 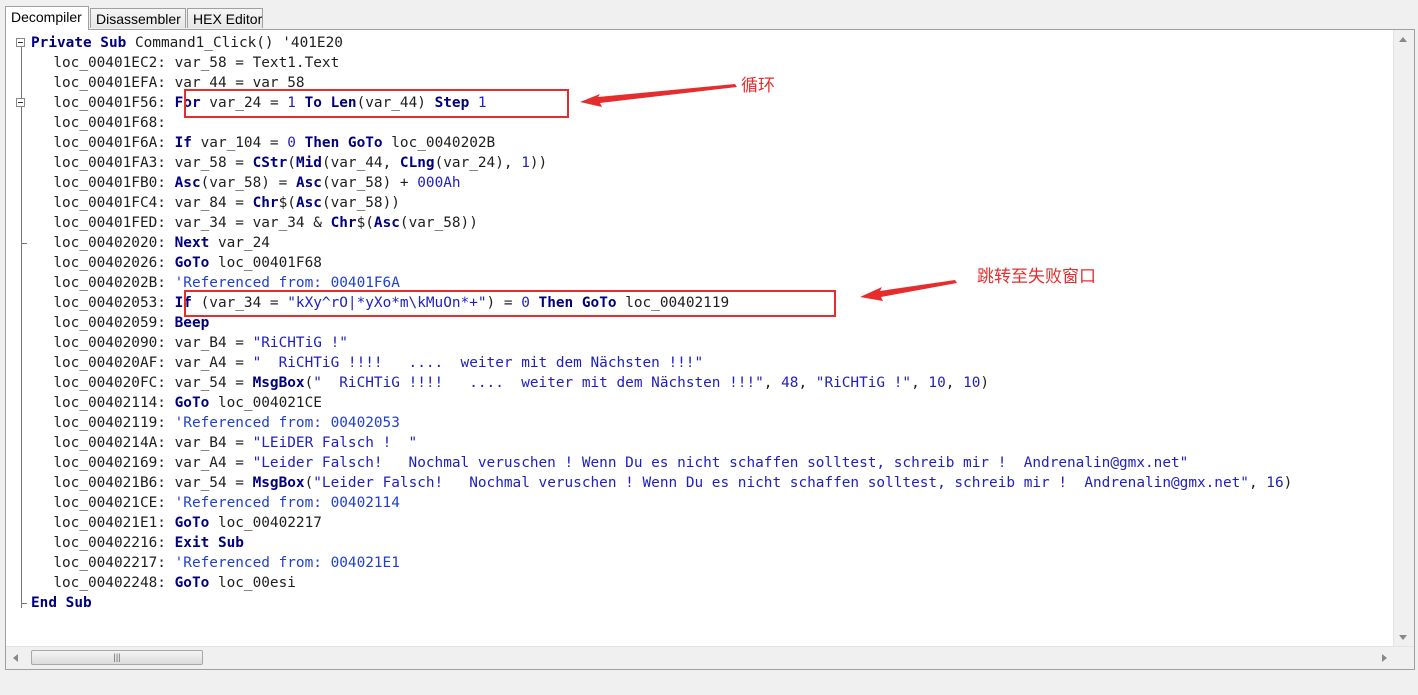 What do you see at coordinates (768, 192) in the screenshot?
I see `annotation-arrows` at bounding box center [768, 192].